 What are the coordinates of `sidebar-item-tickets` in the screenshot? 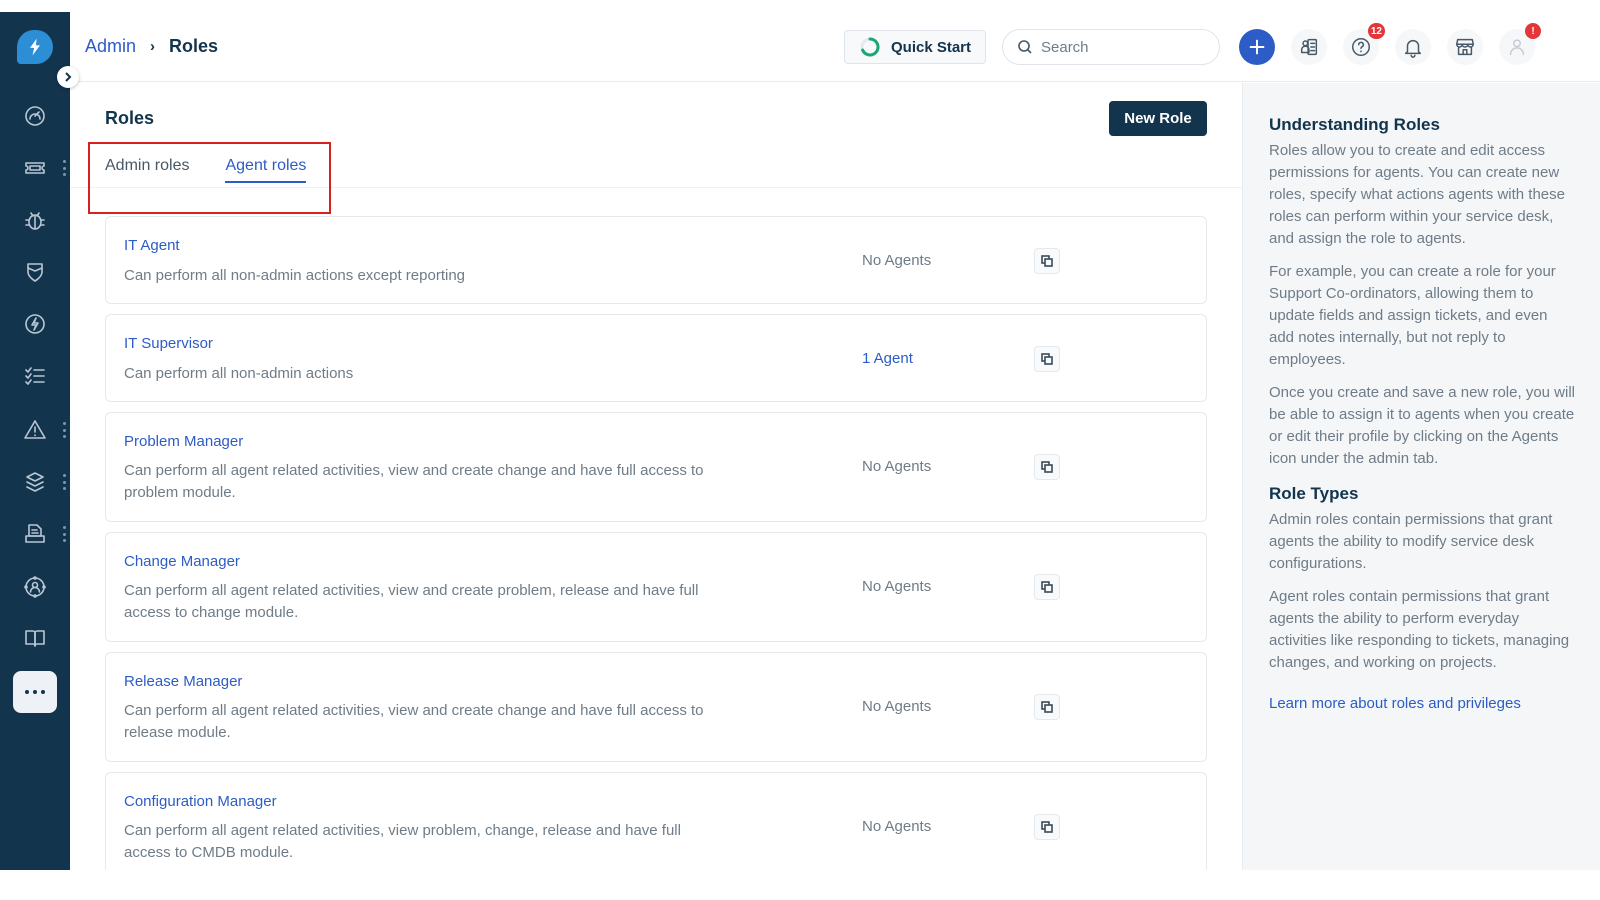 It's located at (35, 168).